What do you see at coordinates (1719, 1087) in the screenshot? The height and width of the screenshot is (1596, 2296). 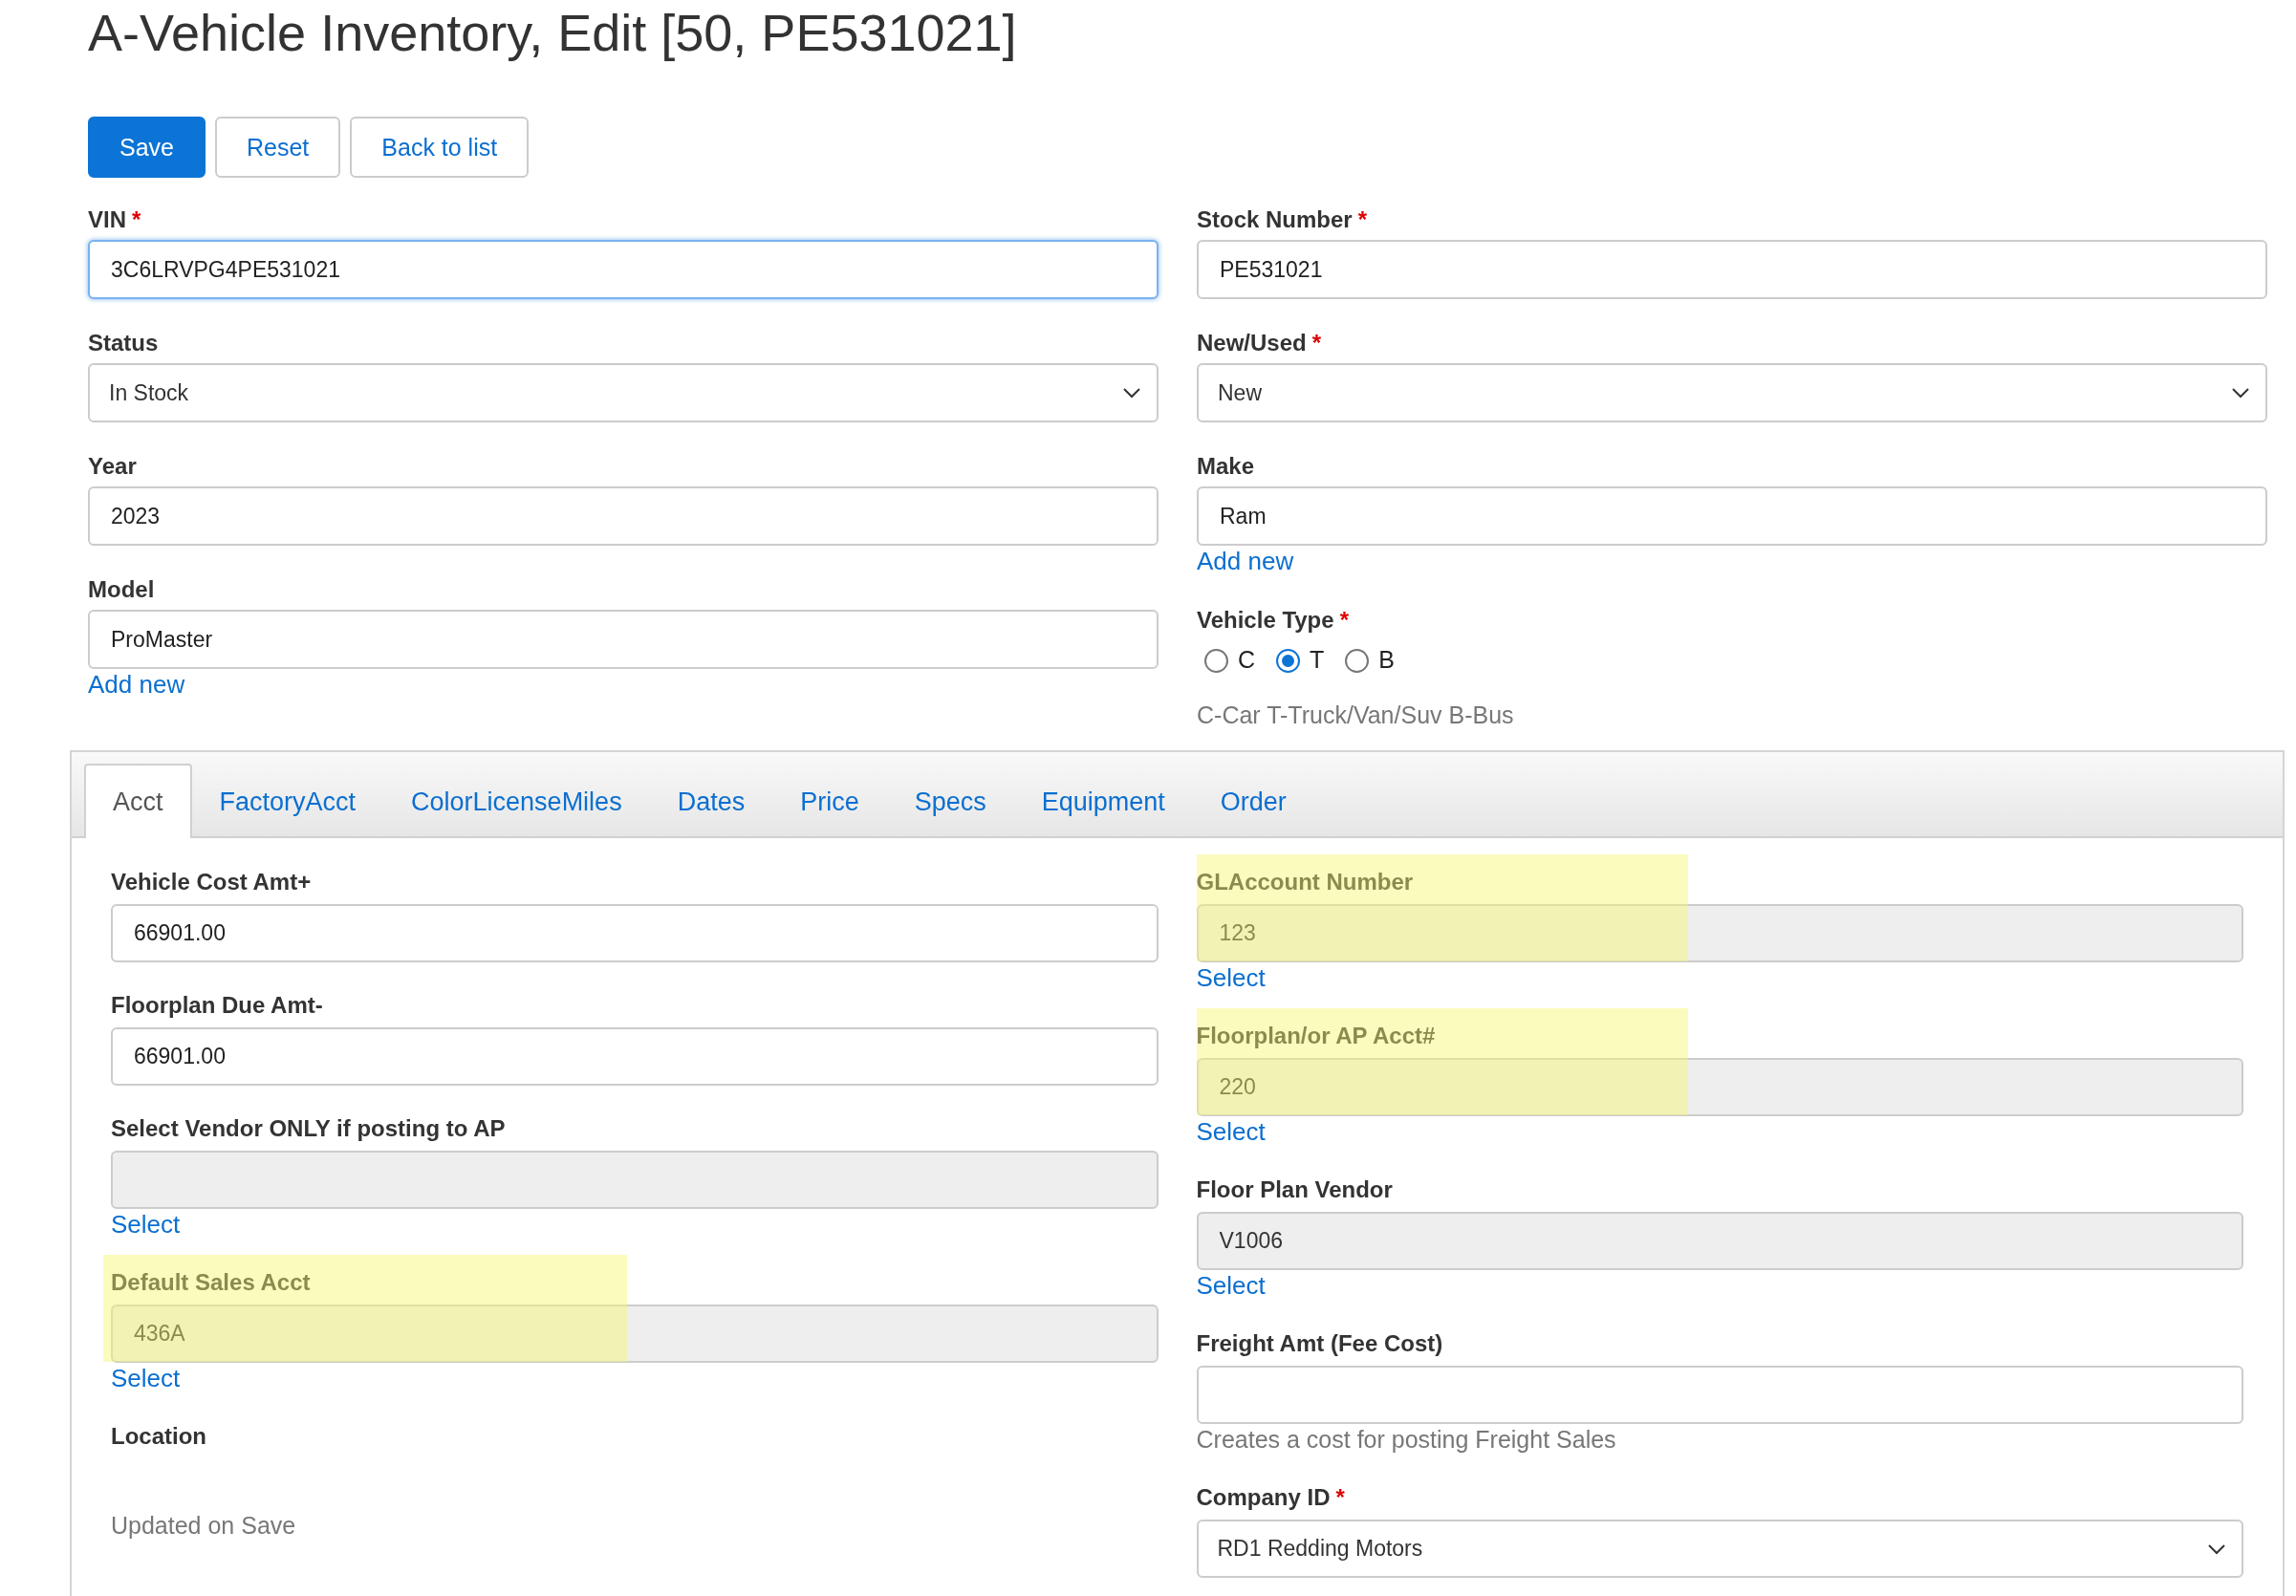 I see `input-field: 220` at bounding box center [1719, 1087].